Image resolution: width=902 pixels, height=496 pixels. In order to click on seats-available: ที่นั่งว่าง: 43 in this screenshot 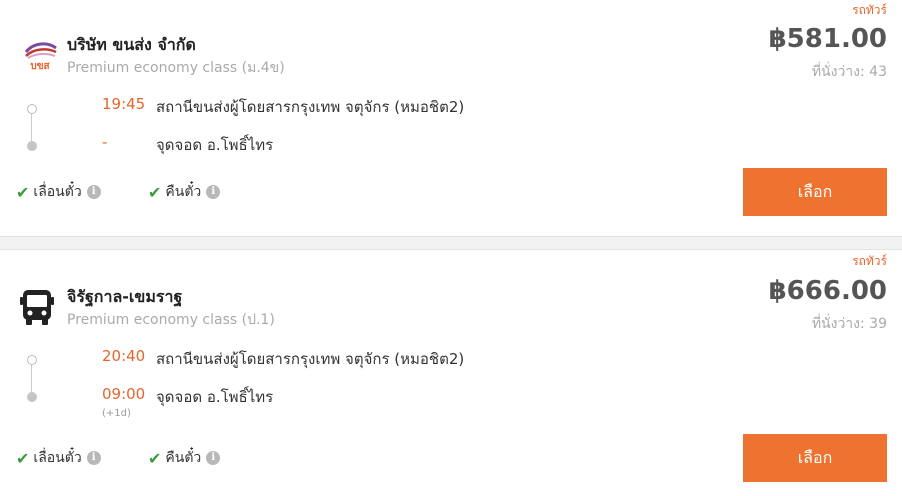, I will do `click(849, 72)`.